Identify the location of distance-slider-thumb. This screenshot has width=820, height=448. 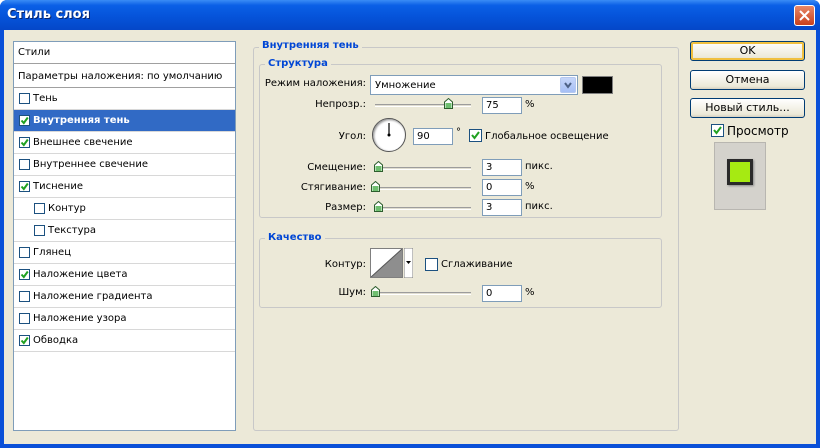
(378, 166).